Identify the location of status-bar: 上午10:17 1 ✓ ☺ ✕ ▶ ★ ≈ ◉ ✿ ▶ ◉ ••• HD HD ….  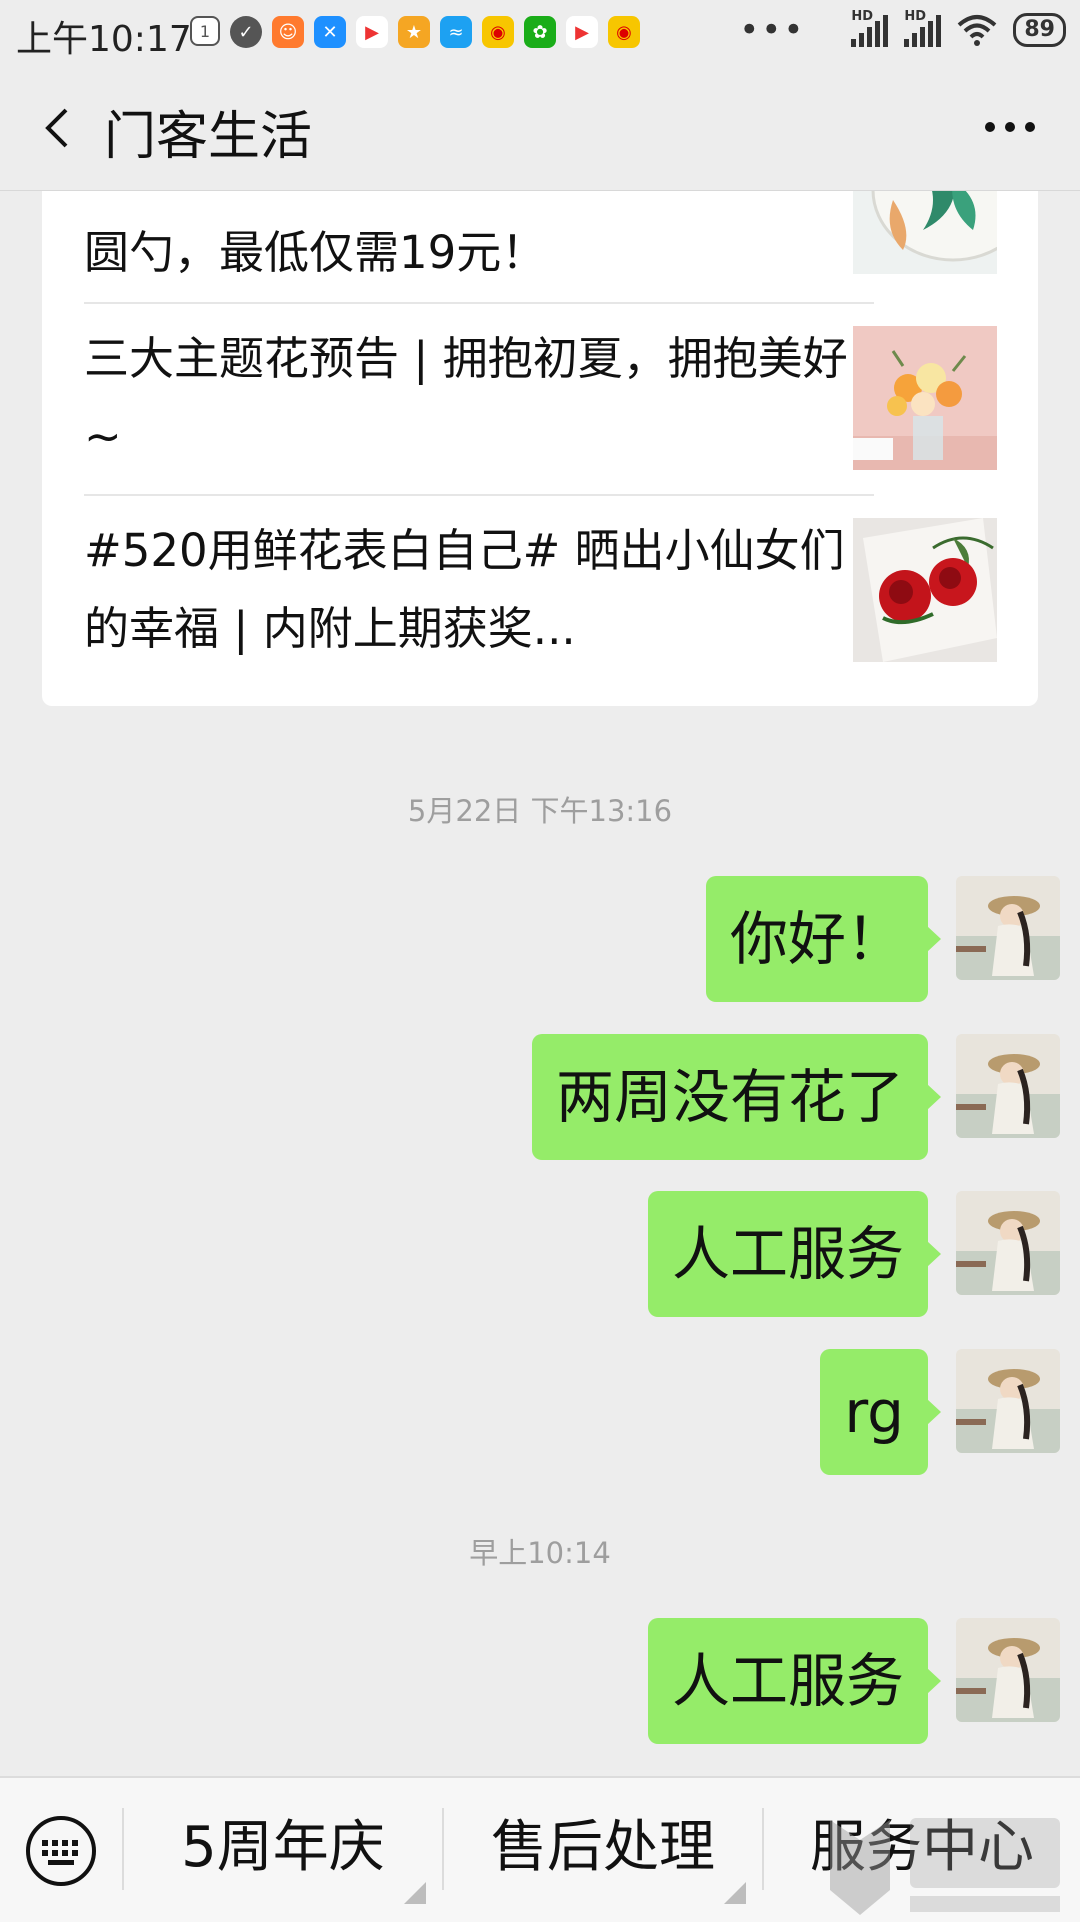
(540, 34).